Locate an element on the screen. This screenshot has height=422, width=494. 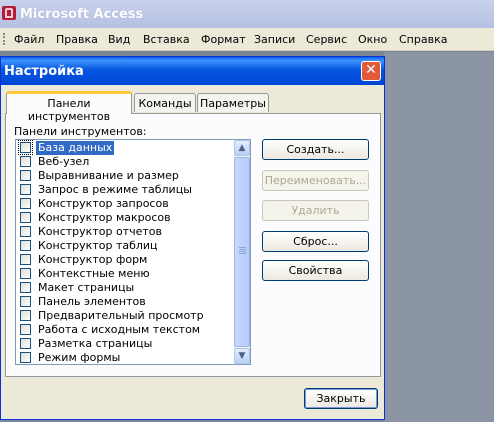
list-item-label: Контекстные меню is located at coordinates (94, 273).